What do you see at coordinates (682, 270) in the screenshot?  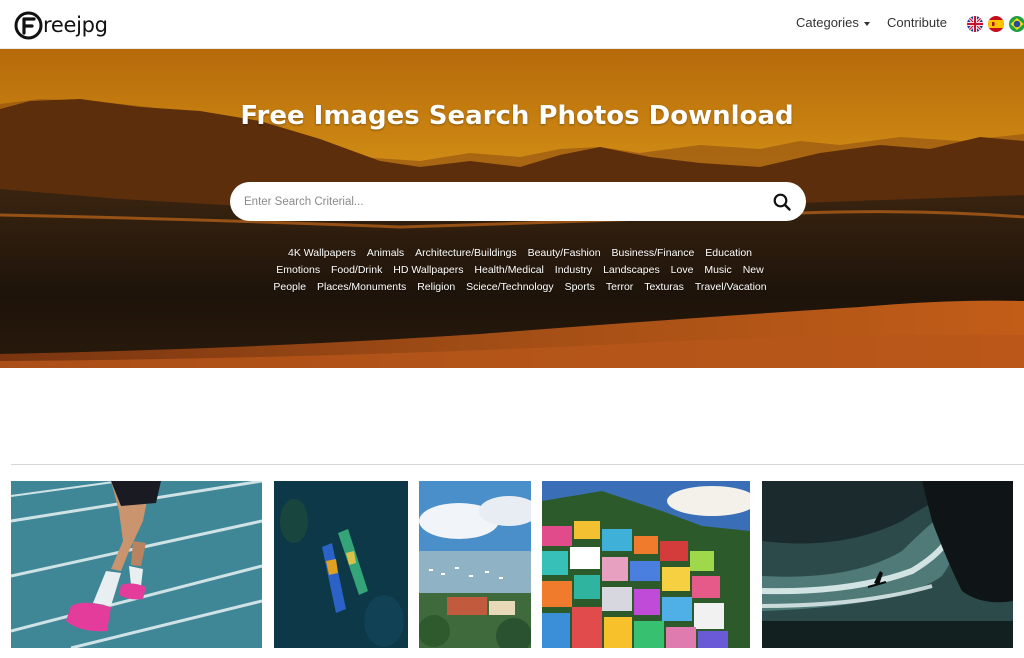 I see `category-link: Love` at bounding box center [682, 270].